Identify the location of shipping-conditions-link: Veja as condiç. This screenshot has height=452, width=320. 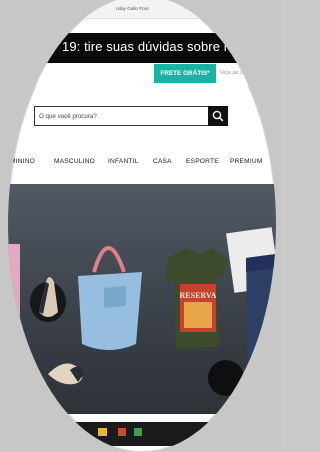
(238, 73).